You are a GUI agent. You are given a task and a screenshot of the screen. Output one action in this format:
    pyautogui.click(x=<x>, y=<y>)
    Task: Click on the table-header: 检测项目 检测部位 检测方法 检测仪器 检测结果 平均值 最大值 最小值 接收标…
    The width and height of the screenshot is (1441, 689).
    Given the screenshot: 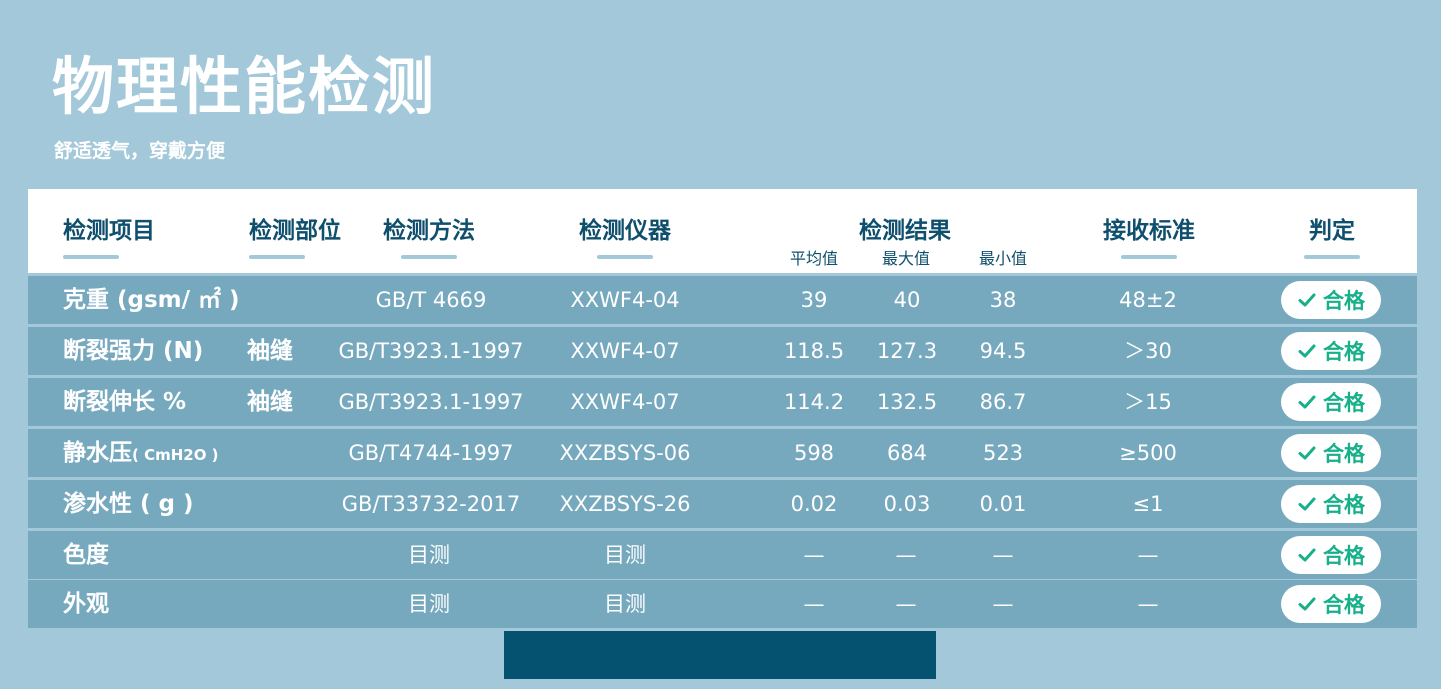 What is the action you would take?
    pyautogui.click(x=722, y=231)
    